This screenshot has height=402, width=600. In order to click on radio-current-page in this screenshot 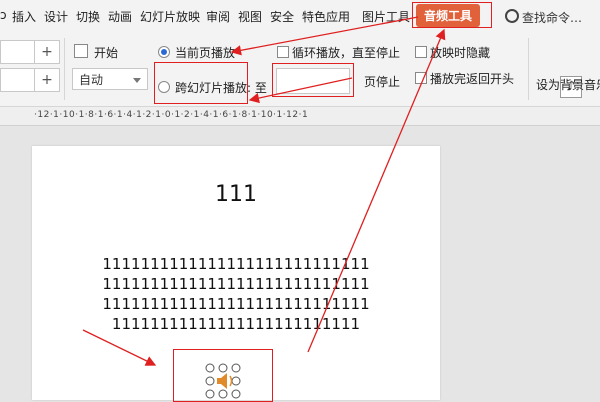, I will do `click(164, 52)`.